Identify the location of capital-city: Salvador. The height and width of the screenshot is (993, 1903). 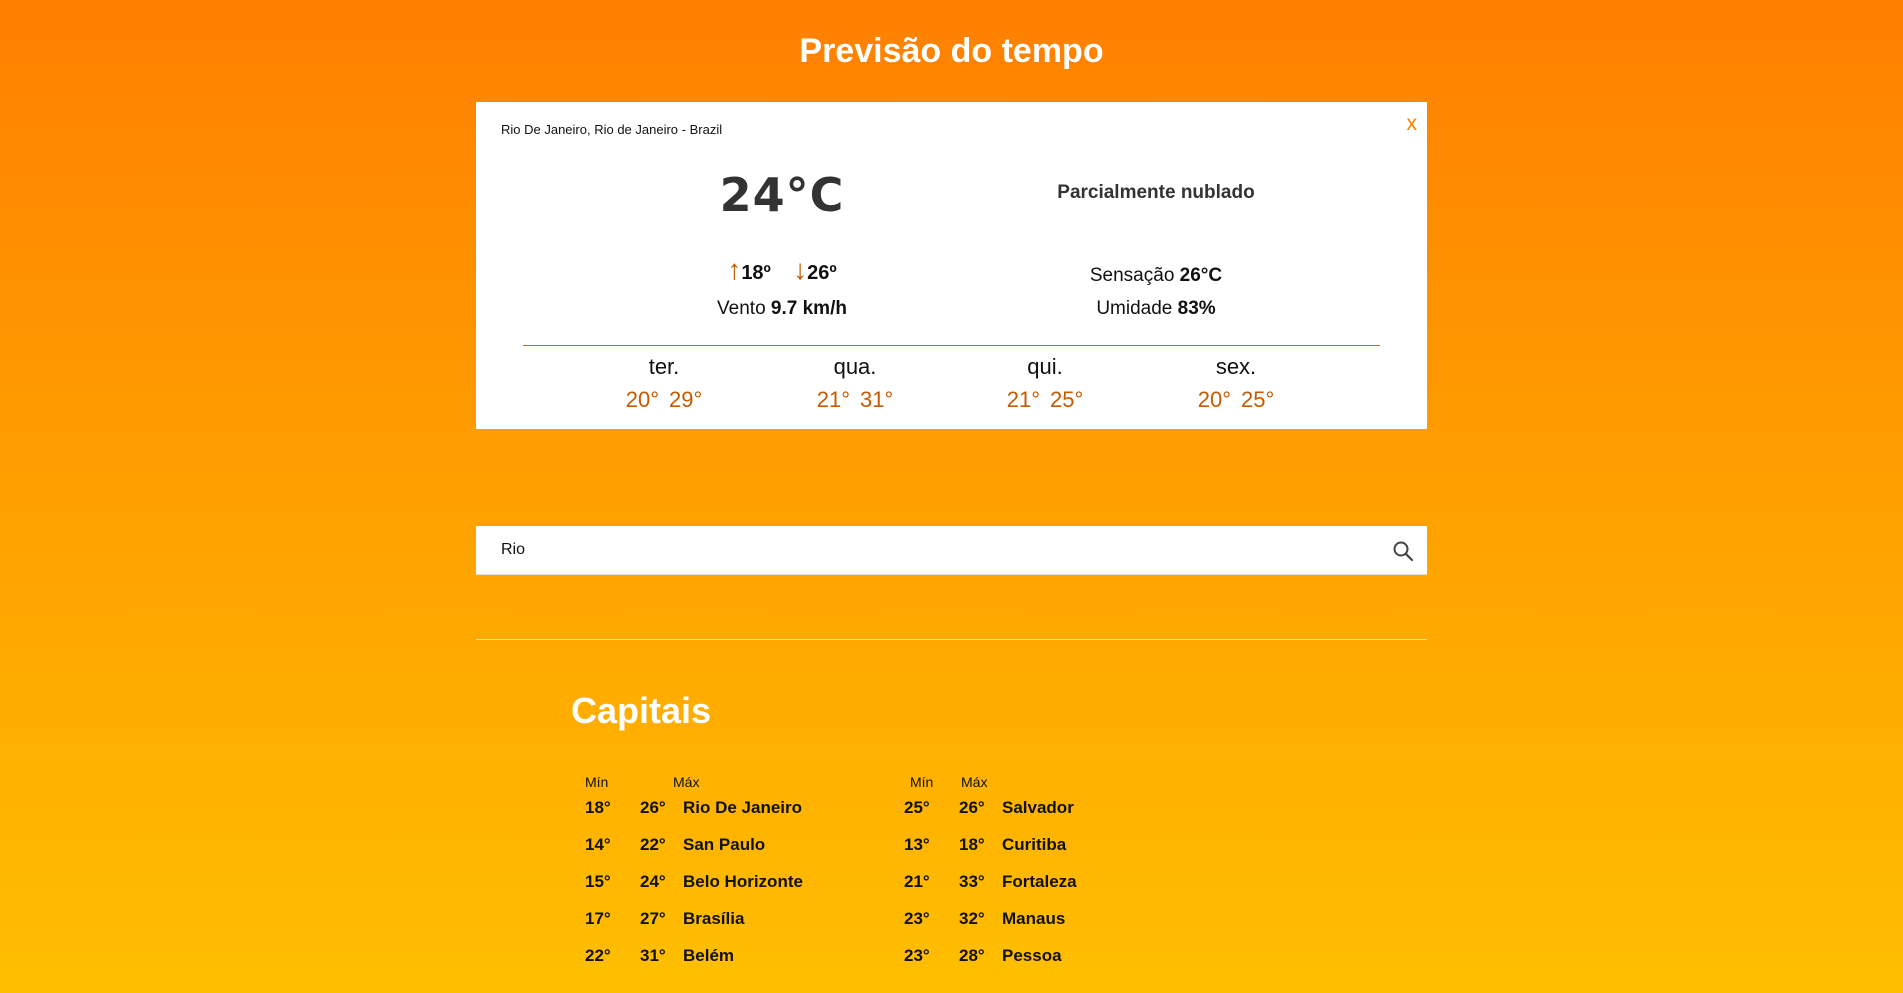
(1038, 807).